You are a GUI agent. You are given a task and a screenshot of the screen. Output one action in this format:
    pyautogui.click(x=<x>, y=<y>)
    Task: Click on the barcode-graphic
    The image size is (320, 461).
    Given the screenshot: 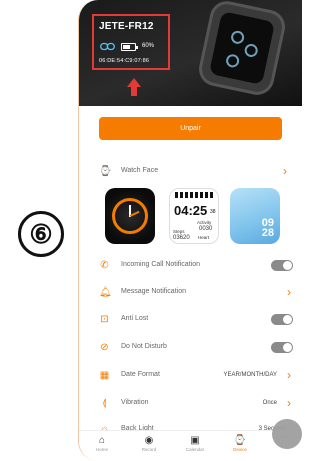 What is the action you would take?
    pyautogui.click(x=195, y=195)
    